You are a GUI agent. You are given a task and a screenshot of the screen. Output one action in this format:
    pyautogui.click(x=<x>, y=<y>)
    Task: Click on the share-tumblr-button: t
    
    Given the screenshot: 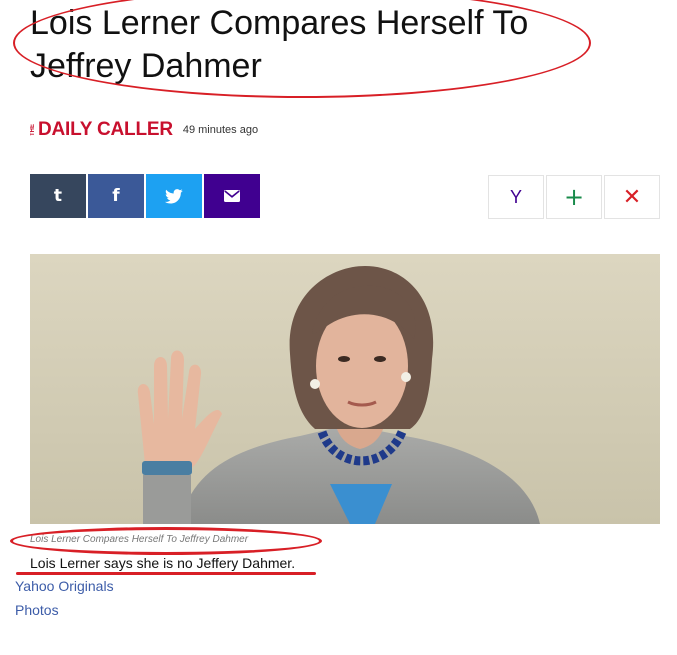 What is the action you would take?
    pyautogui.click(x=58, y=196)
    